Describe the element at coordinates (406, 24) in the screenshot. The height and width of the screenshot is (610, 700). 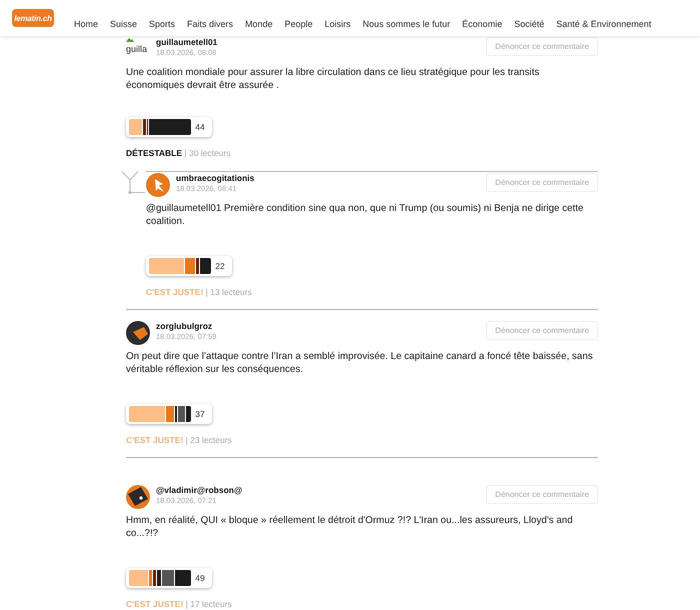
I see `nav-link: Nous sommes le futur` at that location.